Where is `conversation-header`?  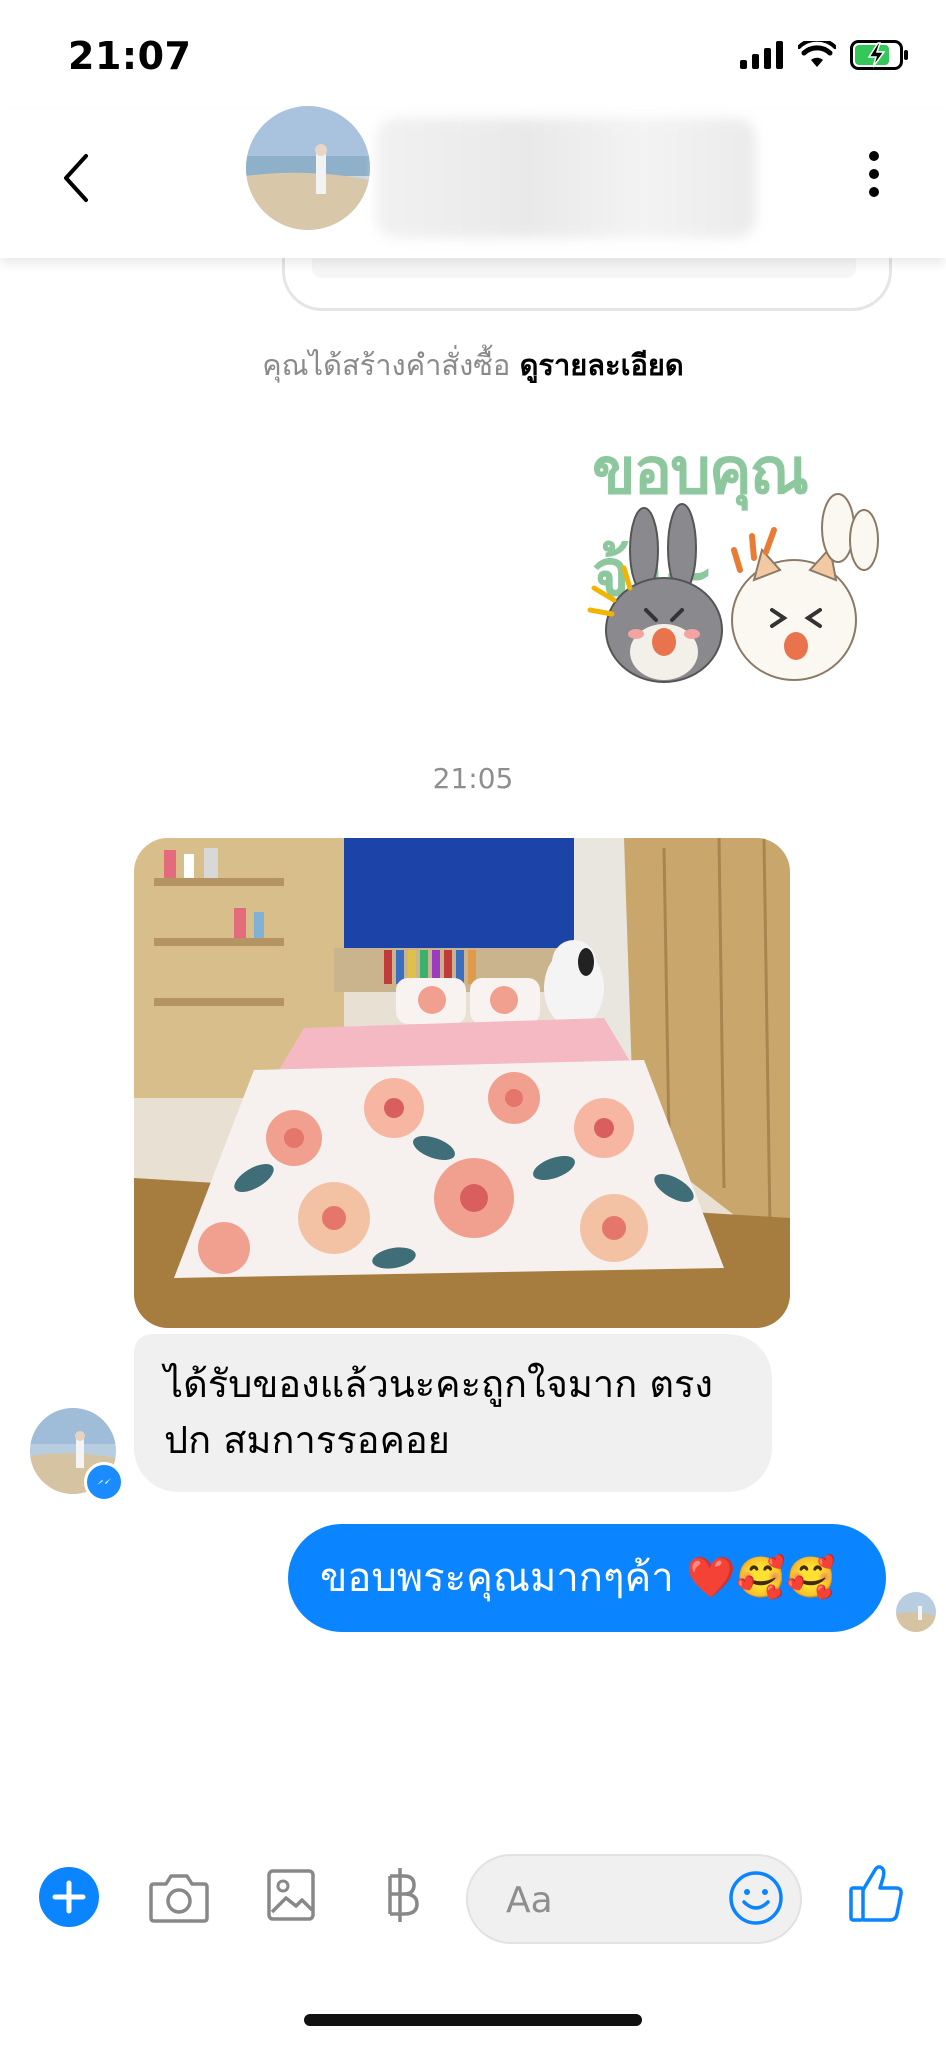 conversation-header is located at coordinates (473, 182).